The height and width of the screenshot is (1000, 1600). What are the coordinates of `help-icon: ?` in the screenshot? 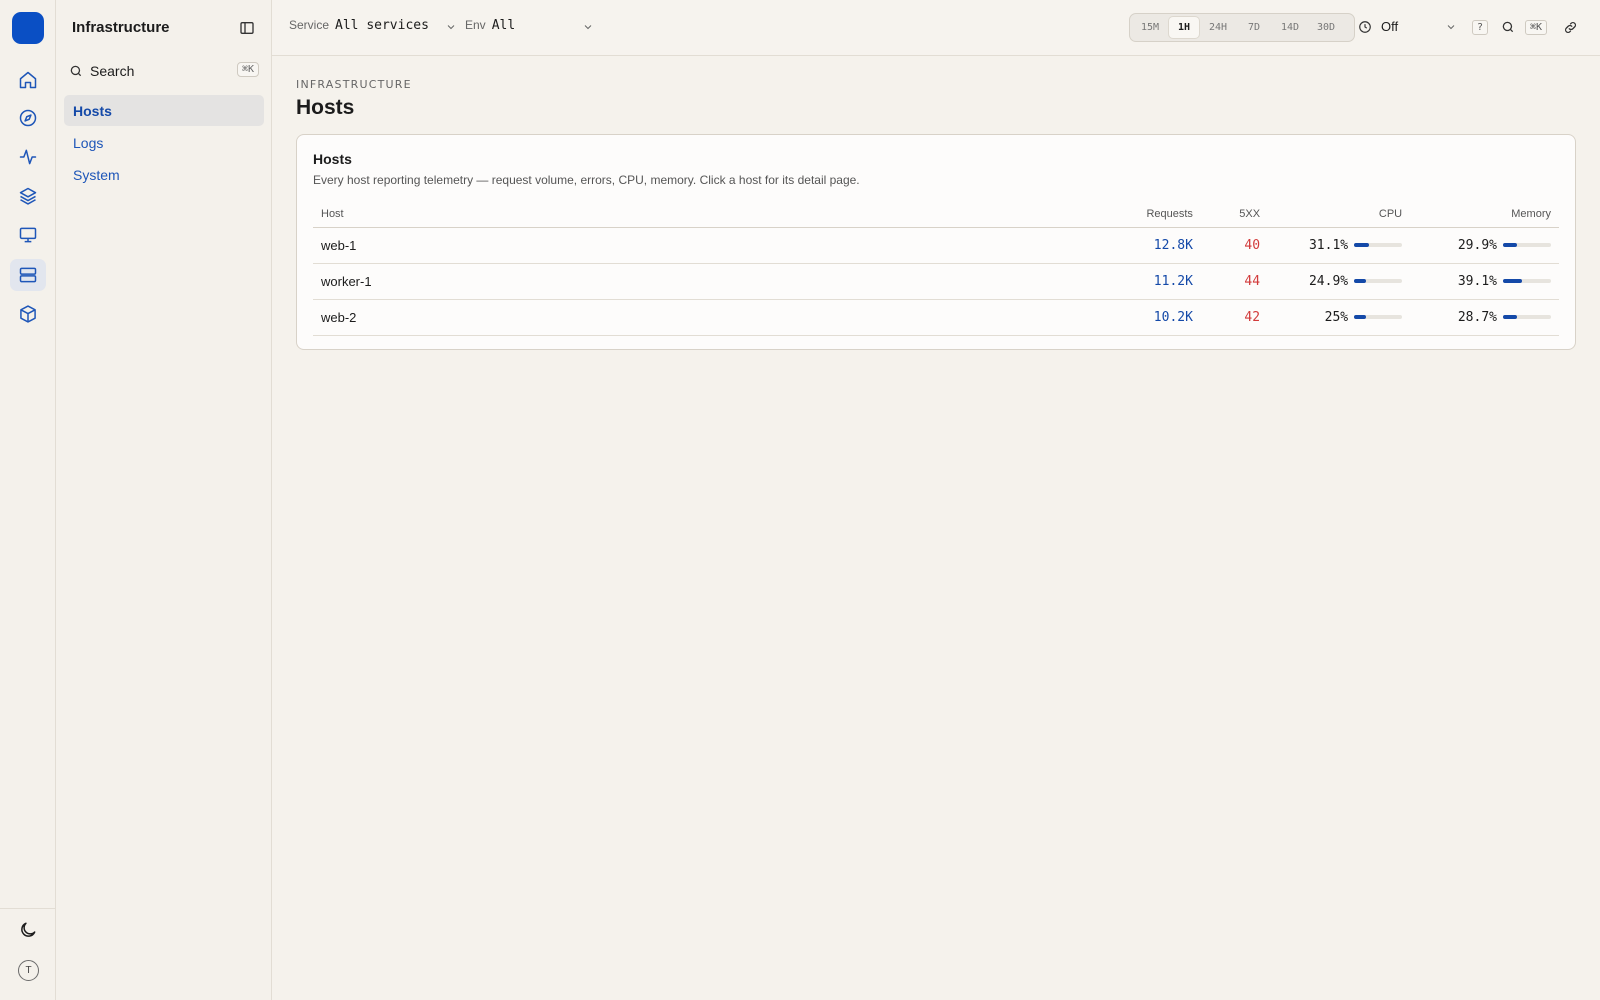 It's located at (1480, 27).